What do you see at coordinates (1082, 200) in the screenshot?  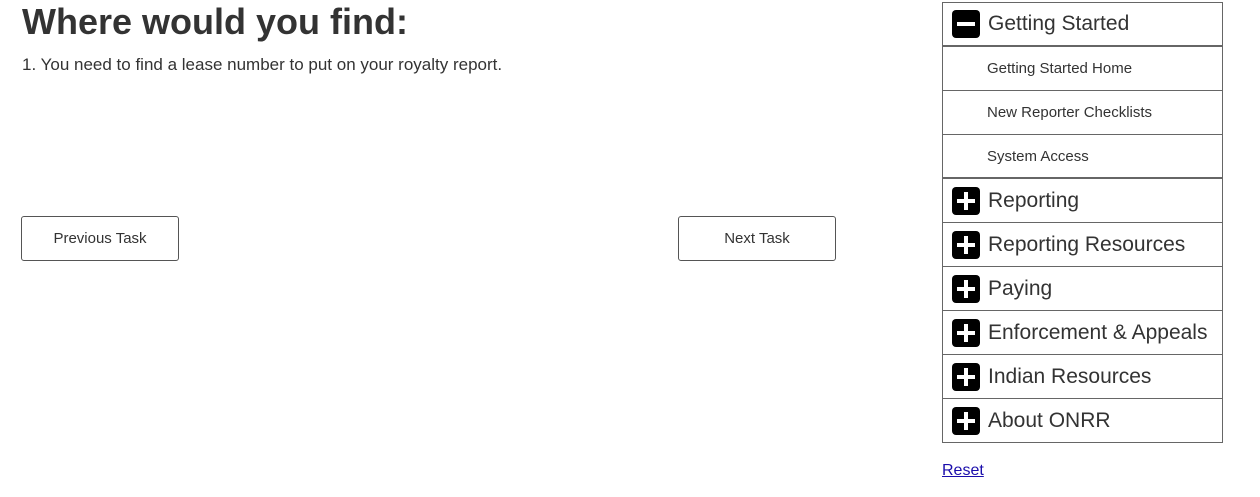 I see `menu-item-reporting: Reporting` at bounding box center [1082, 200].